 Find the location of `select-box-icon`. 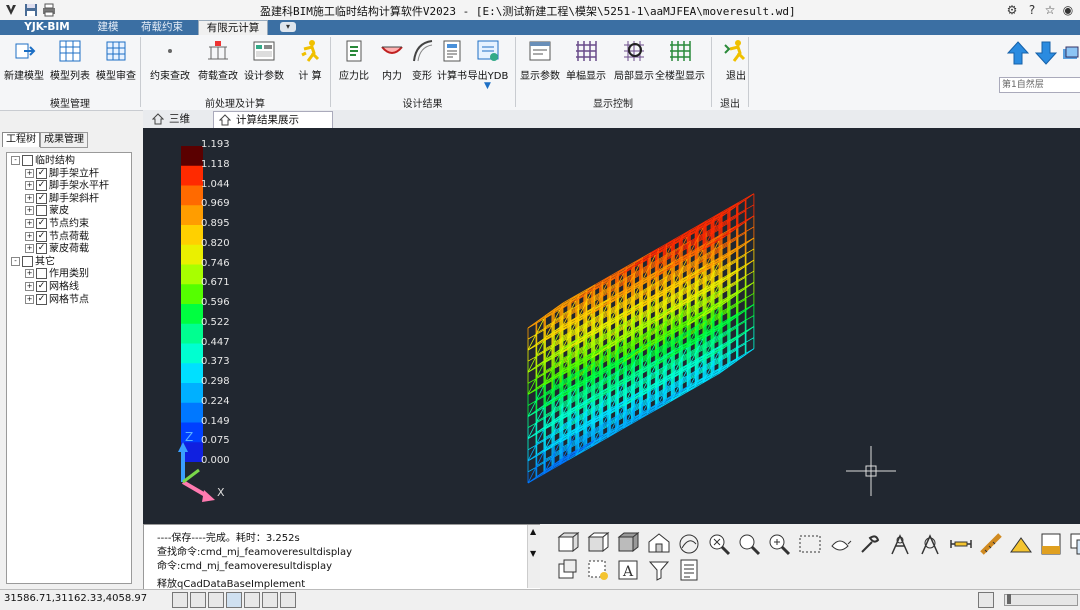

select-box-icon is located at coordinates (598, 570).